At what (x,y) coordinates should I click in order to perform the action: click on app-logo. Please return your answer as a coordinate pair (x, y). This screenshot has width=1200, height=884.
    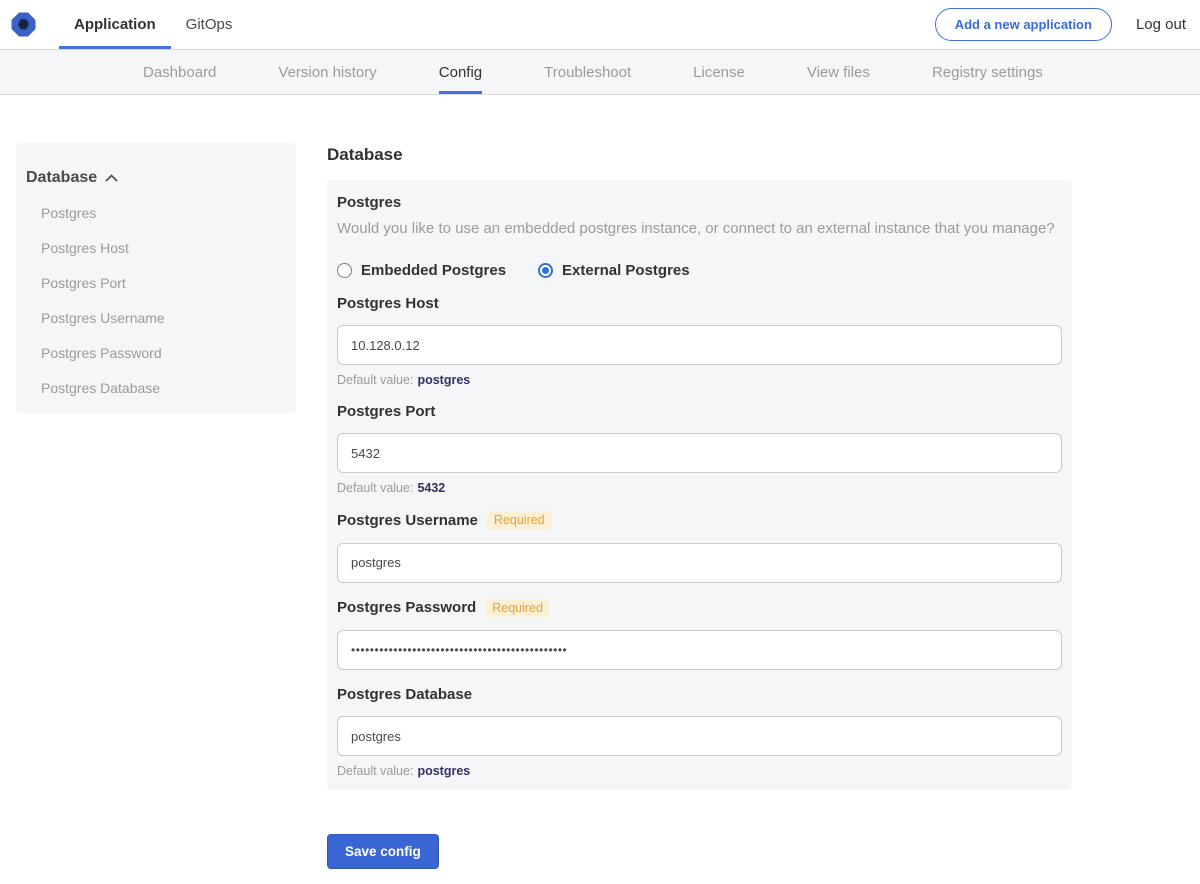
    Looking at the image, I should click on (23, 24).